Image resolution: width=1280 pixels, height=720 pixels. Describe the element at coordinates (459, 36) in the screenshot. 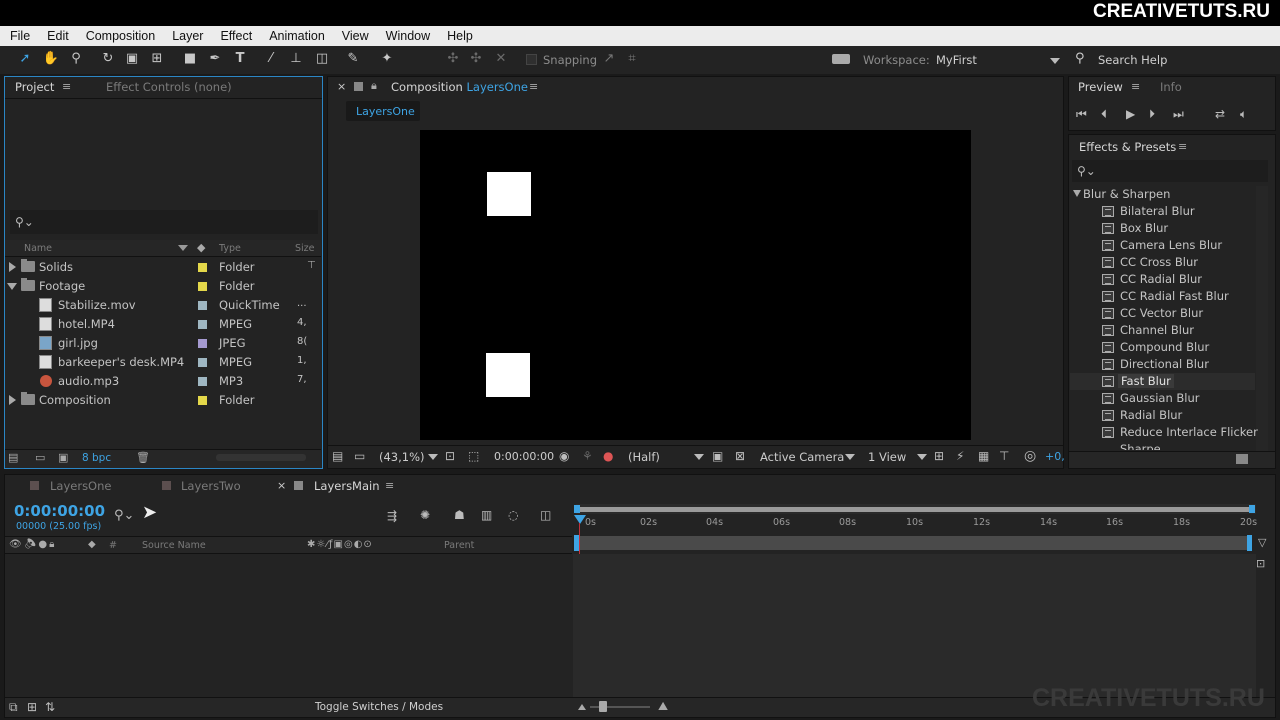

I see `menu-help: Help` at that location.